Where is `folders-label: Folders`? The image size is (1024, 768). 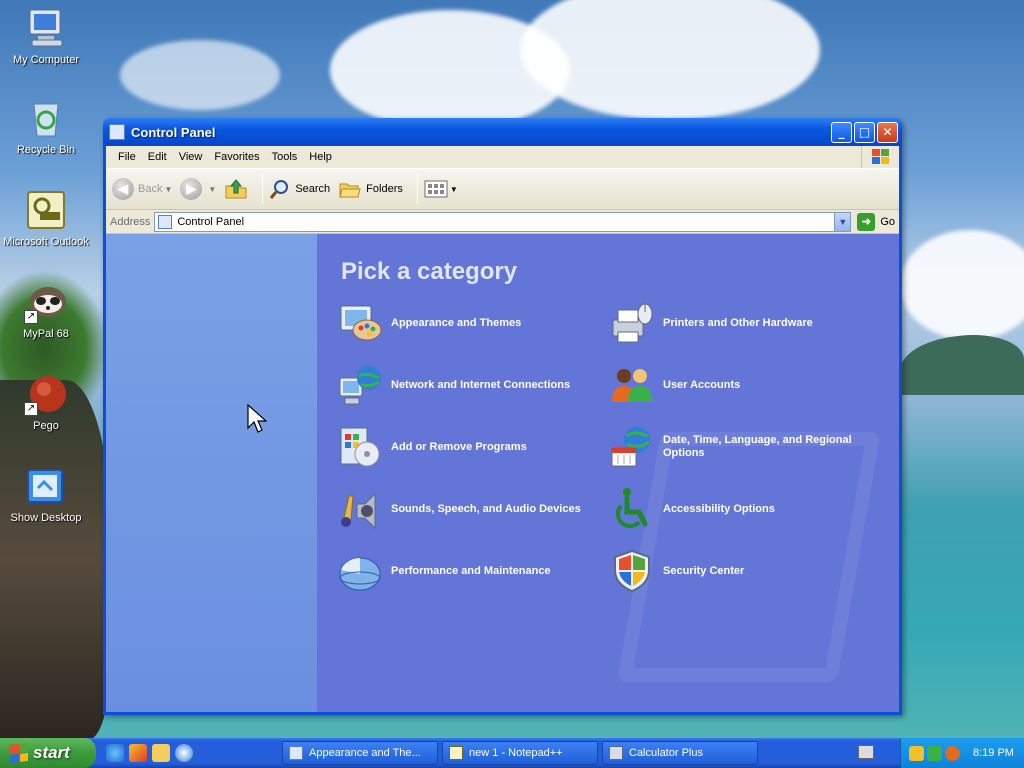 folders-label: Folders is located at coordinates (384, 189).